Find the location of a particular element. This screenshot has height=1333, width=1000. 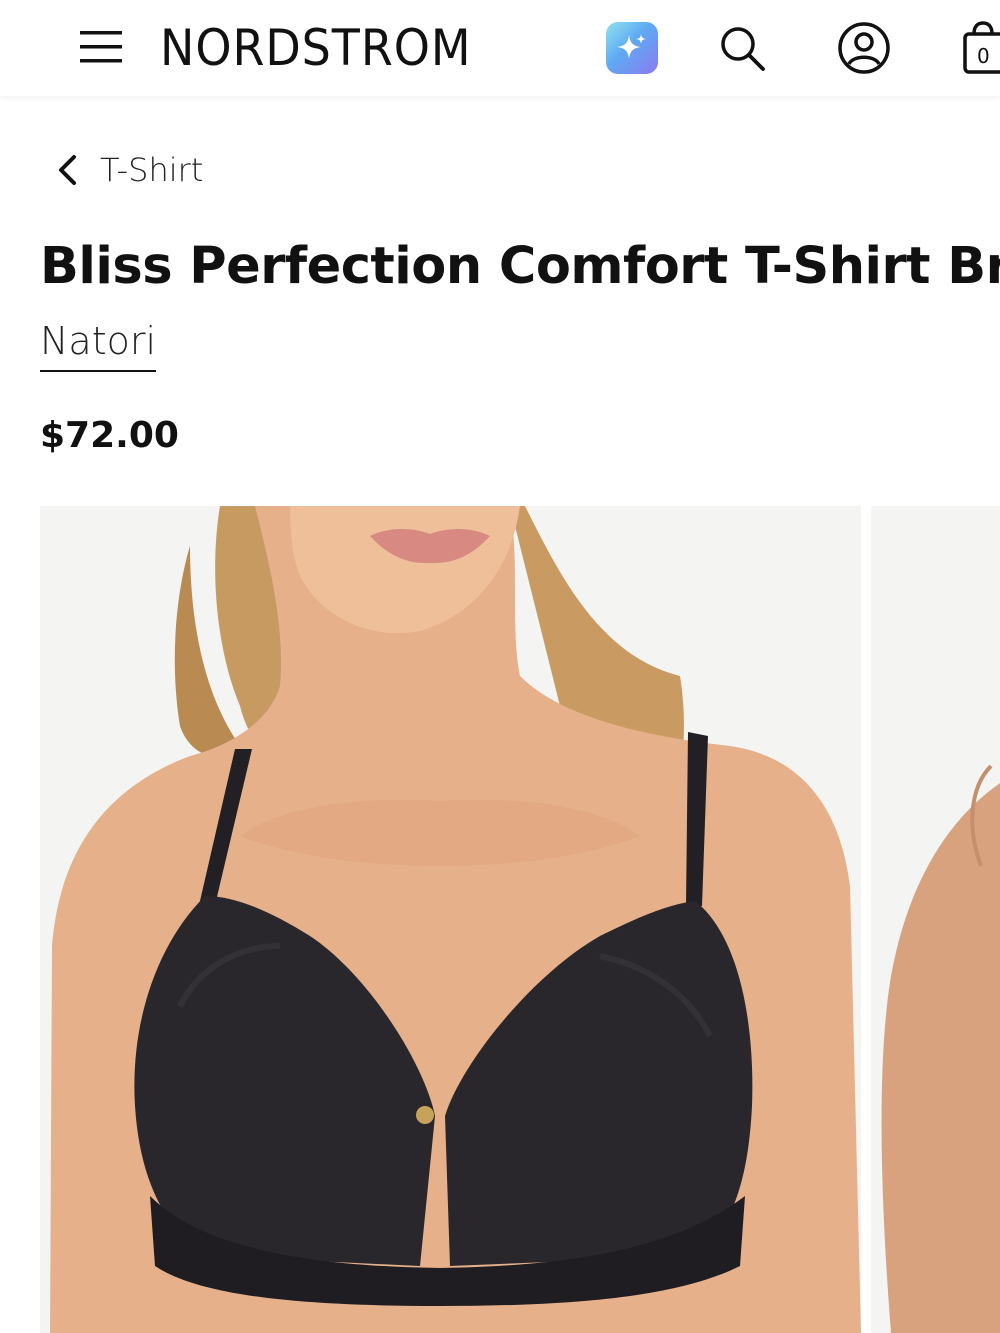

bag-count-badge: 0 is located at coordinates (983, 56).